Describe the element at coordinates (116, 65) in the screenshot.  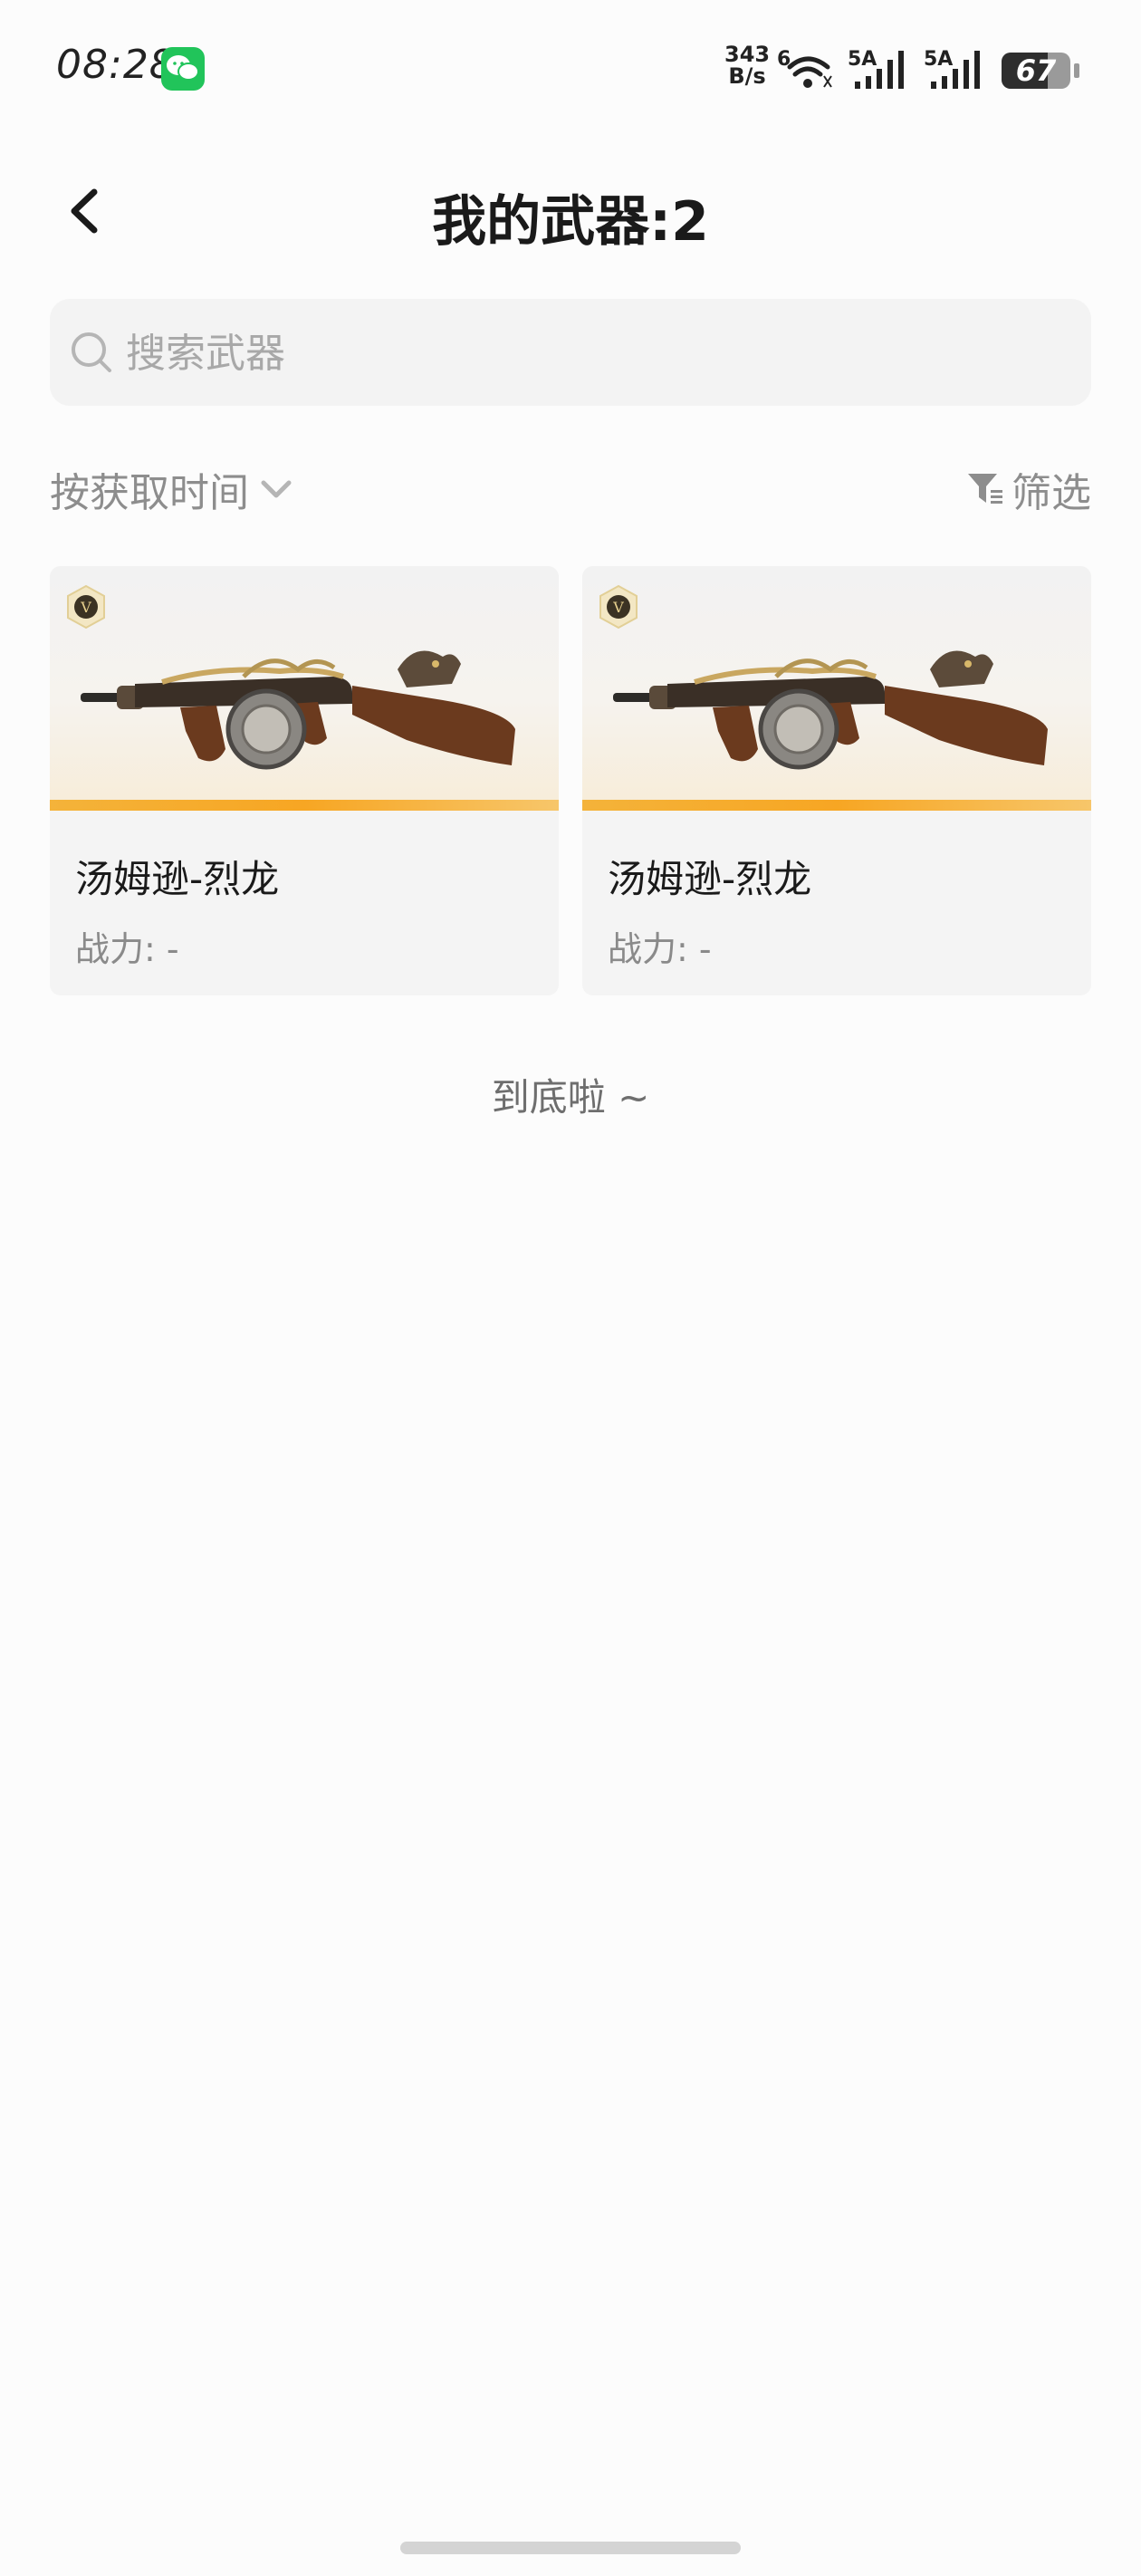
I see `status-time: 08:28` at that location.